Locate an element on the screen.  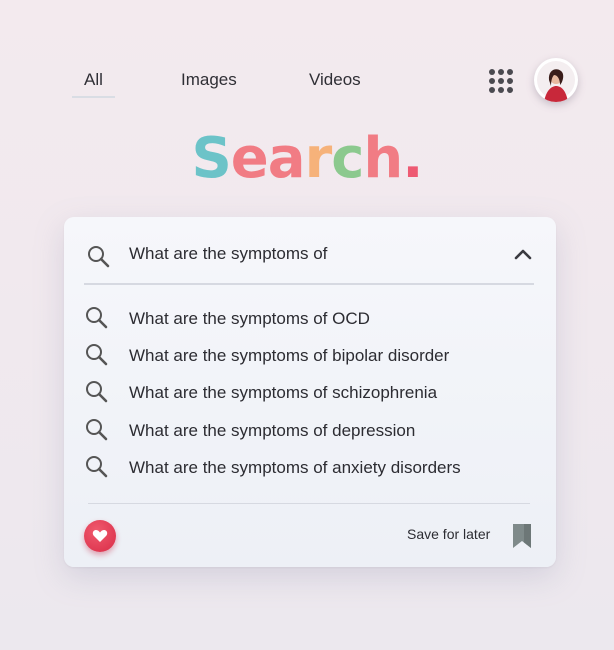
suggestion-text: What are the symptoms of depression is located at coordinates (272, 430).